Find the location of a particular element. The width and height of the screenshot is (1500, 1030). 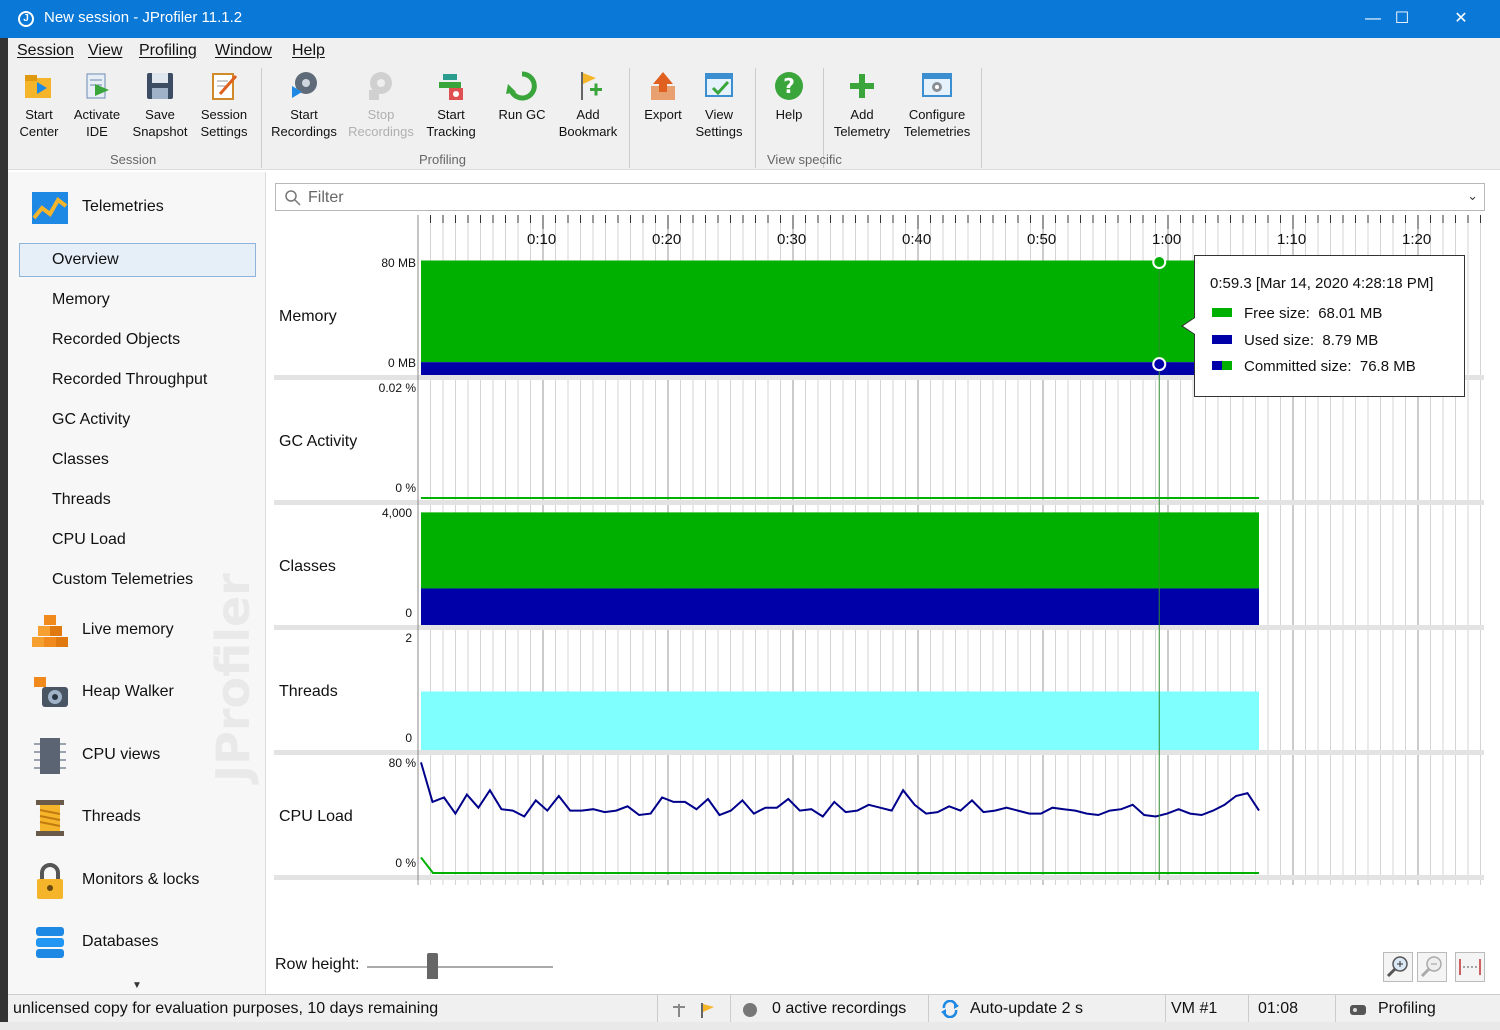

sidebar-item-threads: Threads is located at coordinates (137, 500).